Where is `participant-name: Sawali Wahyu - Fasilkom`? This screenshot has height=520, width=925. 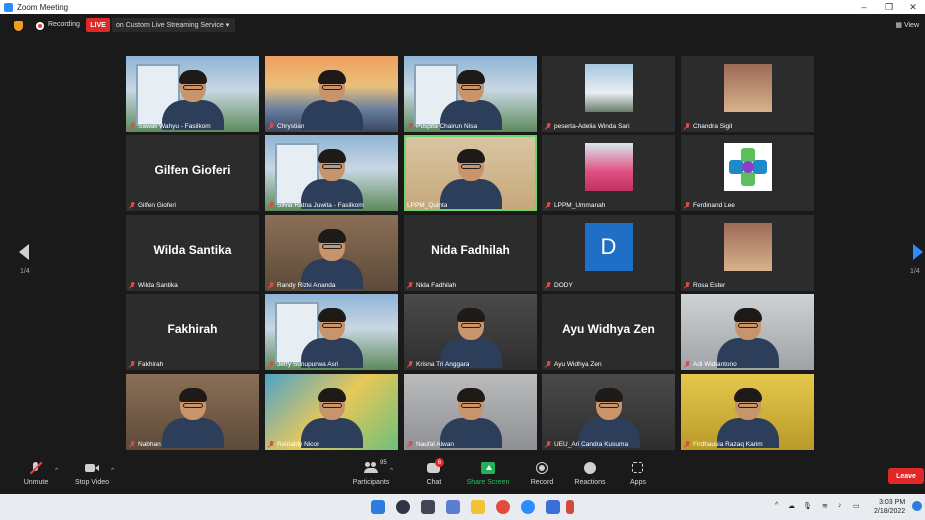
participant-name: Sawali Wahyu - Fasilkom is located at coordinates (174, 126).